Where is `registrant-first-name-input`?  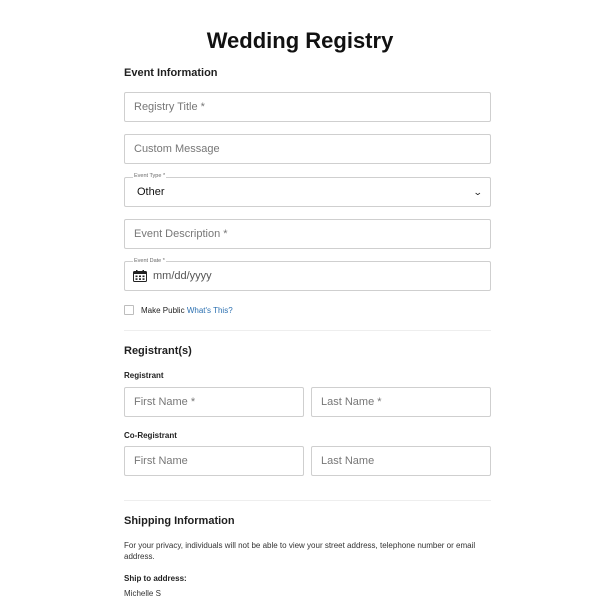
registrant-first-name-input is located at coordinates (214, 402).